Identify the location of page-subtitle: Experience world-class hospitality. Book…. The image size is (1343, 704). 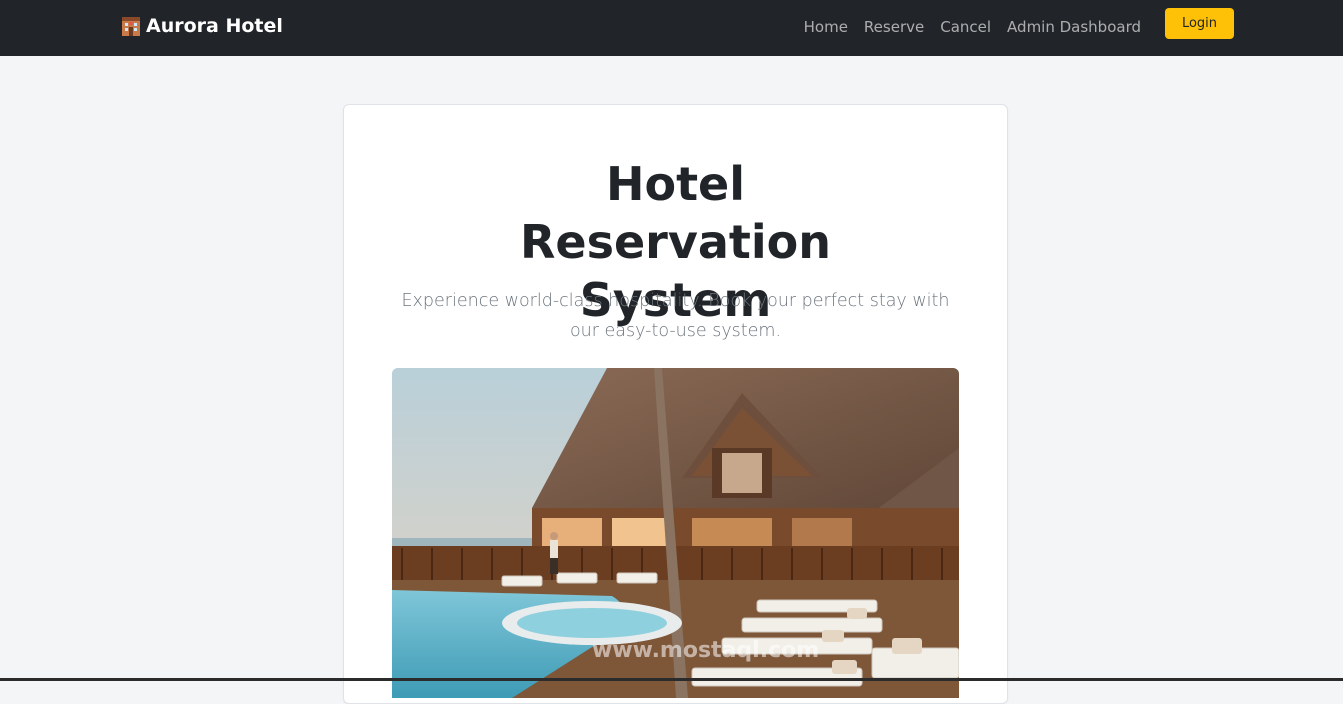
(675, 316).